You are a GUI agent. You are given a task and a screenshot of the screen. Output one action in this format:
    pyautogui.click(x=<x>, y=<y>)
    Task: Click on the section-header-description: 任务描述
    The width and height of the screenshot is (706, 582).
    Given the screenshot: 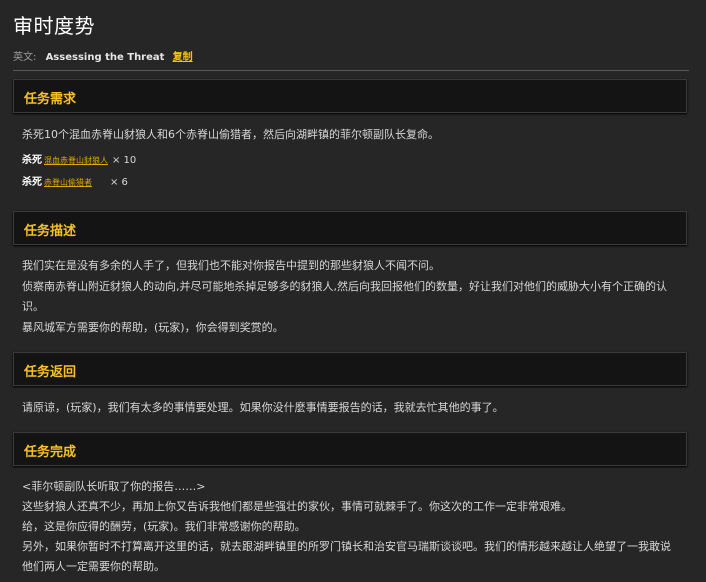 What is the action you would take?
    pyautogui.click(x=350, y=228)
    